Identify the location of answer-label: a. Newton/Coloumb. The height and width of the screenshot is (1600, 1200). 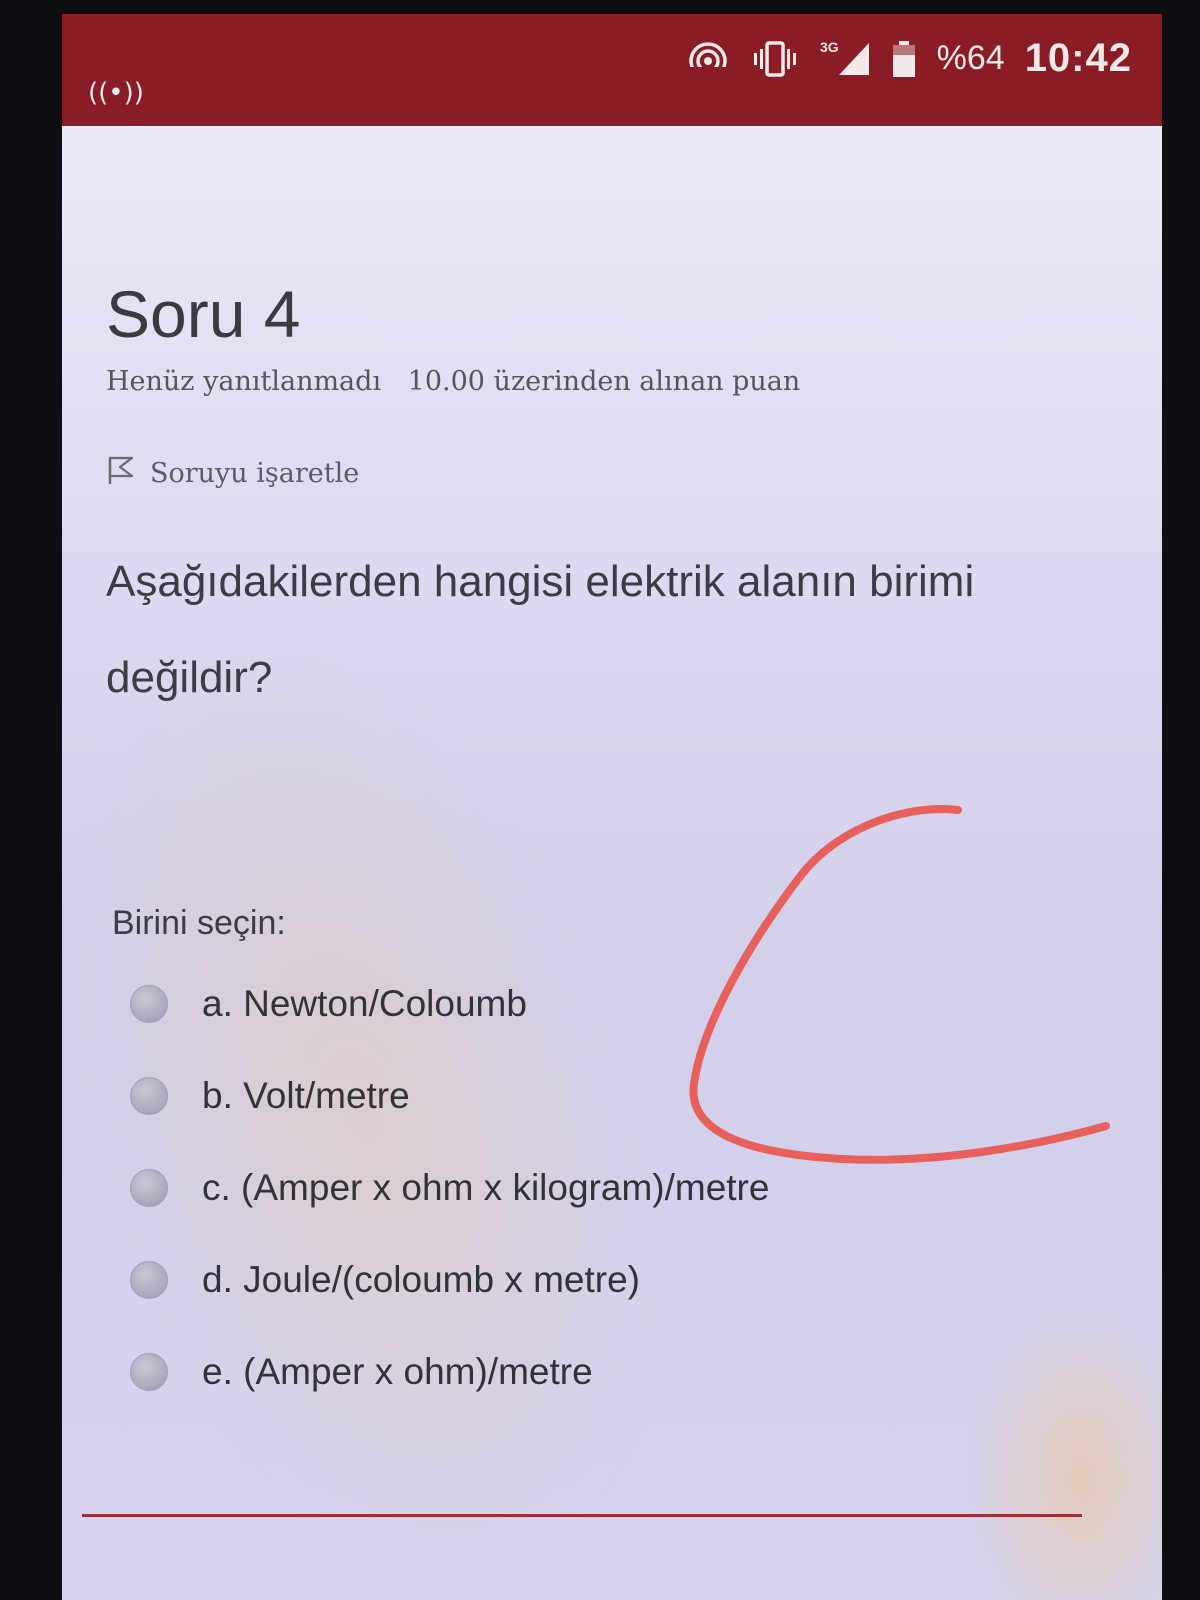
(364, 1003).